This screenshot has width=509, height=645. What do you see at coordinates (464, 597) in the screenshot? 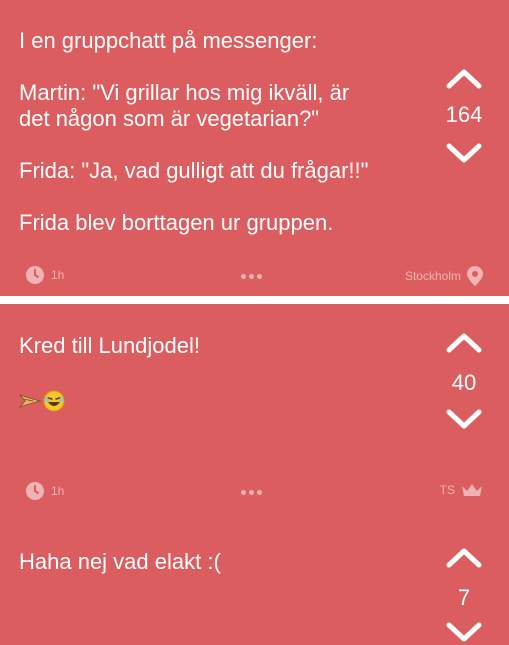
I see `vote-score: 7` at bounding box center [464, 597].